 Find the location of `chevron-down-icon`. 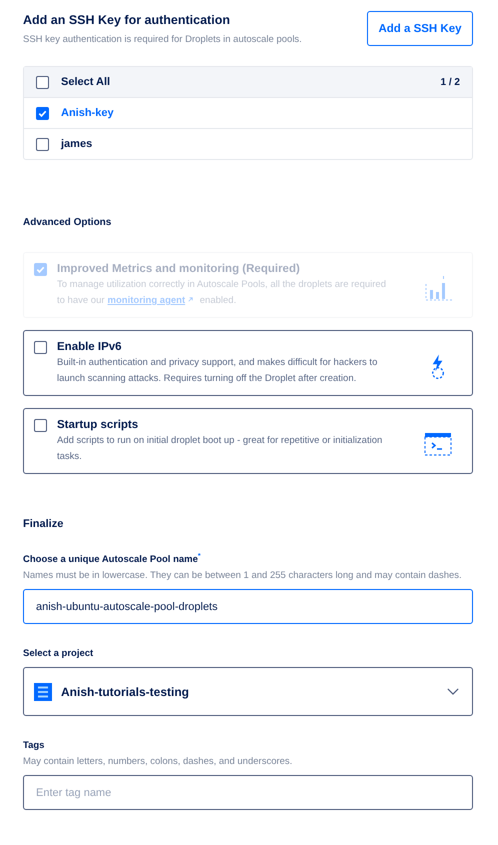

chevron-down-icon is located at coordinates (453, 692).